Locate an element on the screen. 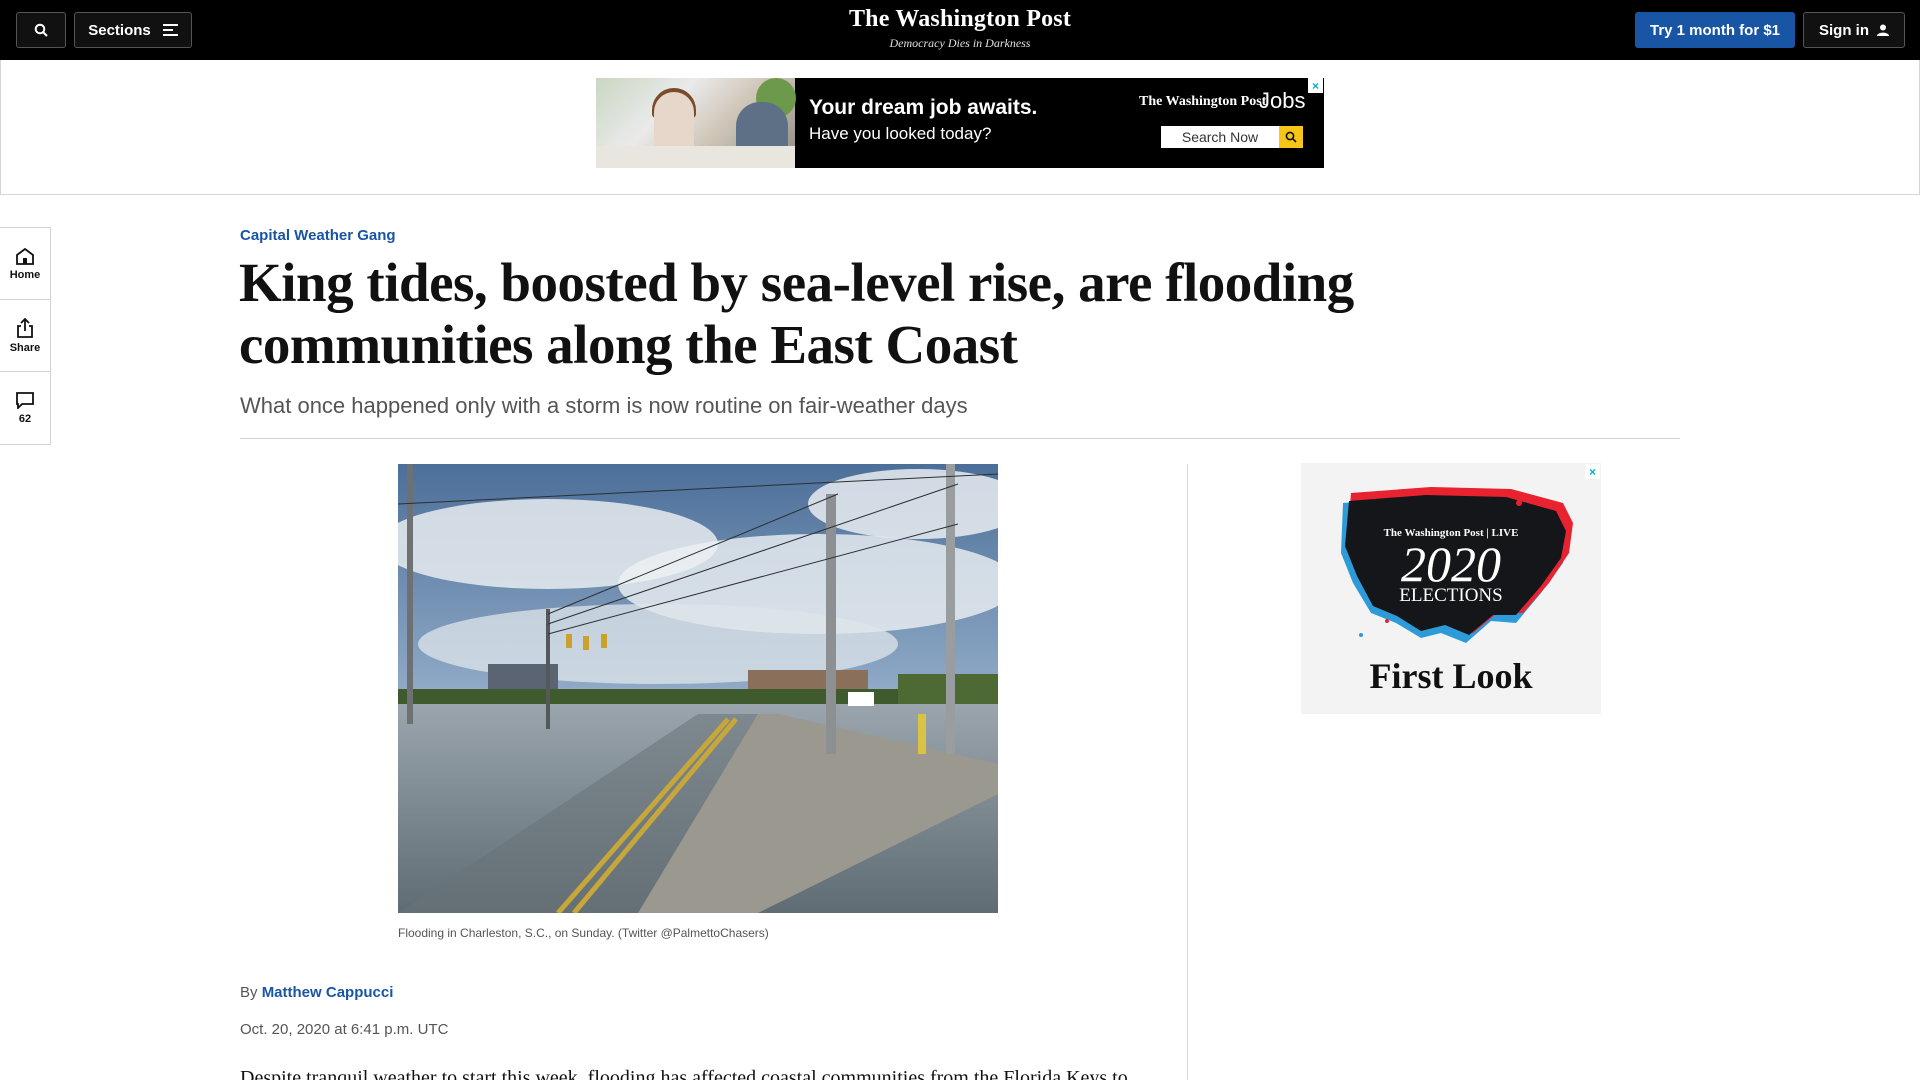  side-ad-tagline: First Look is located at coordinates (1451, 676).